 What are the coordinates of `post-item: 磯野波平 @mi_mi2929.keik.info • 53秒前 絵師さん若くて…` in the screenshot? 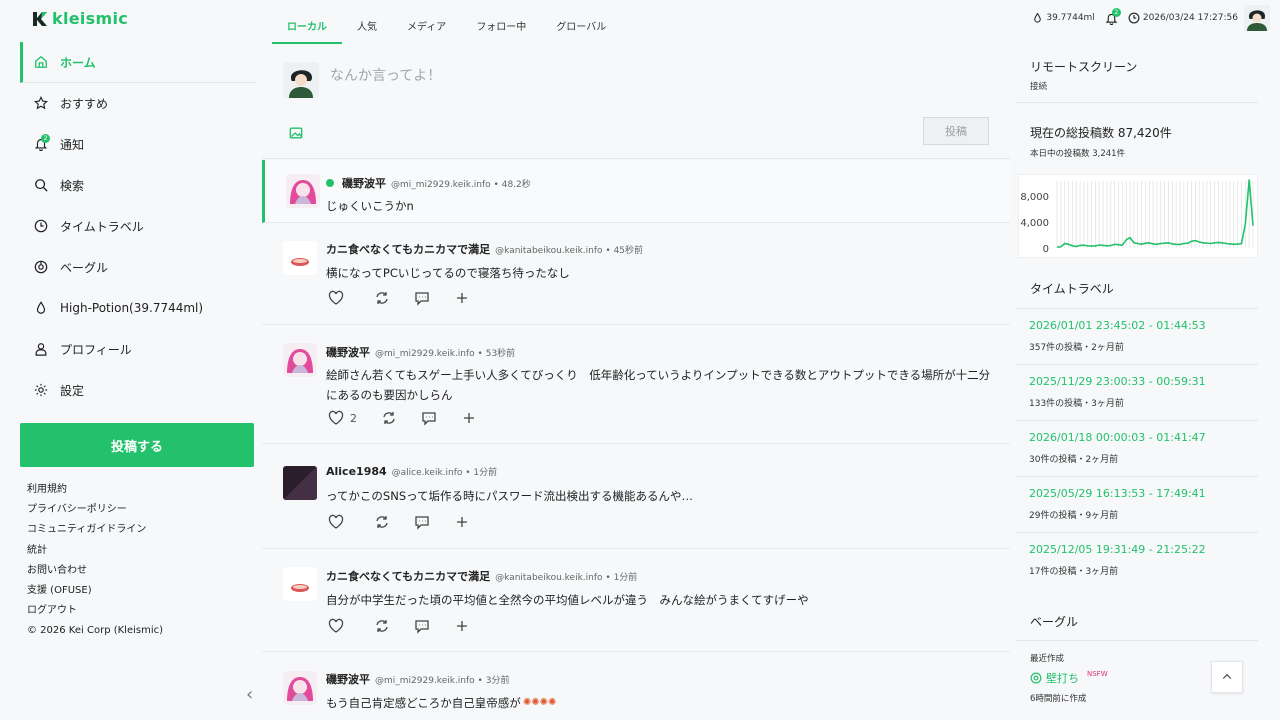 It's located at (636, 385).